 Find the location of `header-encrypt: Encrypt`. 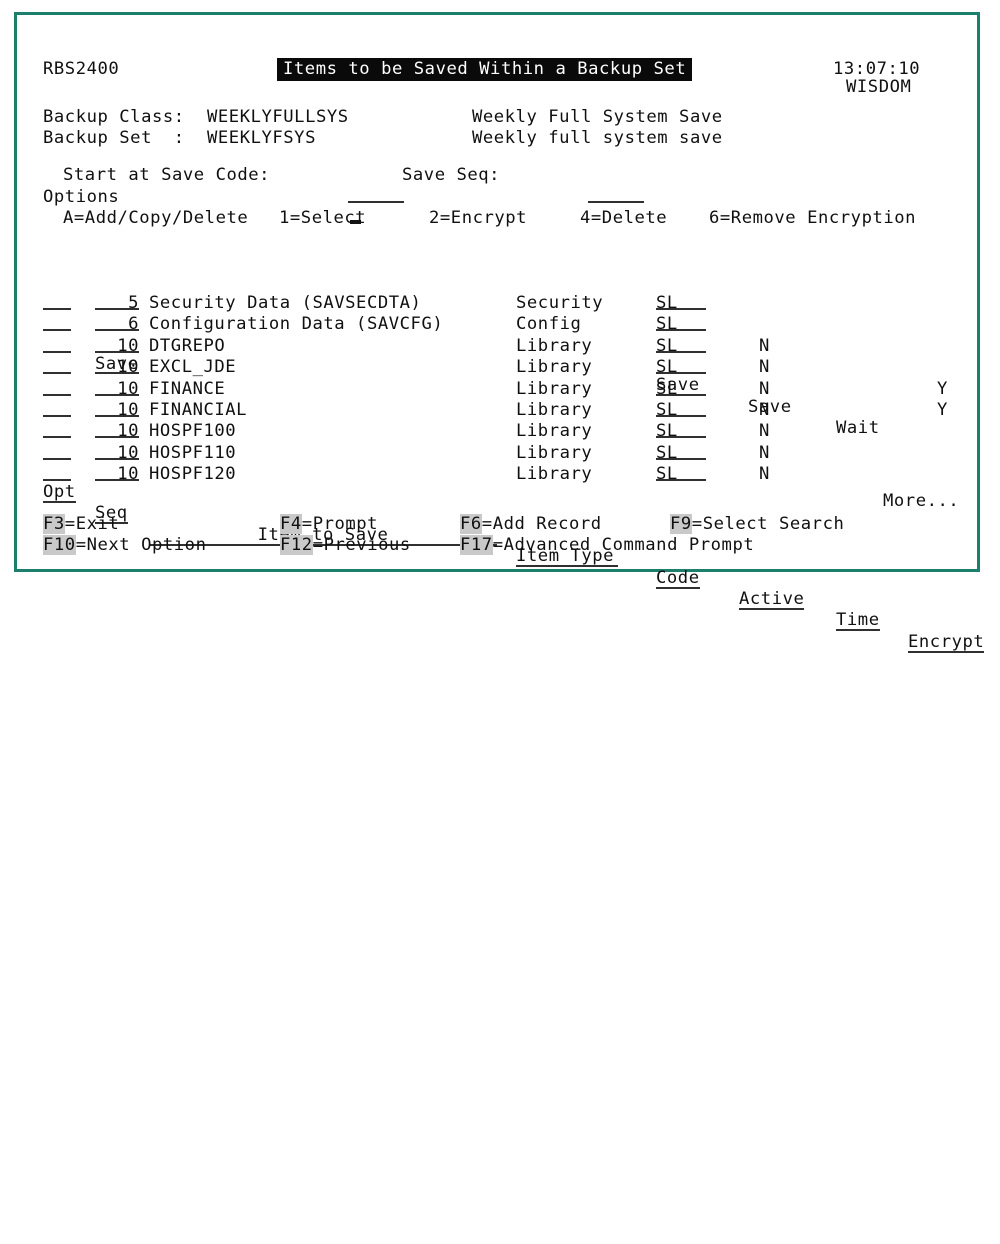

header-encrypt: Encrypt is located at coordinates (946, 642).